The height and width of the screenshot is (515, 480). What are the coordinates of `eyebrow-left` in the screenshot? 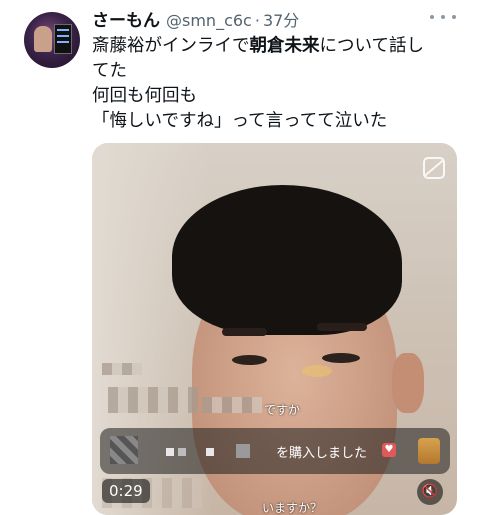 It's located at (244, 332).